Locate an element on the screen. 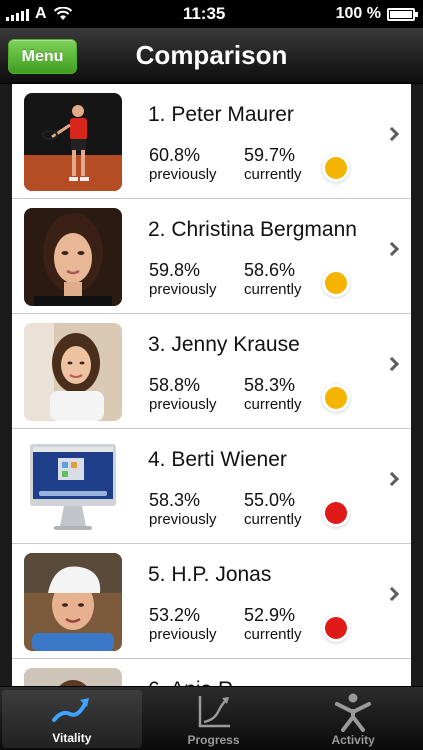 The width and height of the screenshot is (423, 750). previous-value: 58.3% previously is located at coordinates (183, 510).